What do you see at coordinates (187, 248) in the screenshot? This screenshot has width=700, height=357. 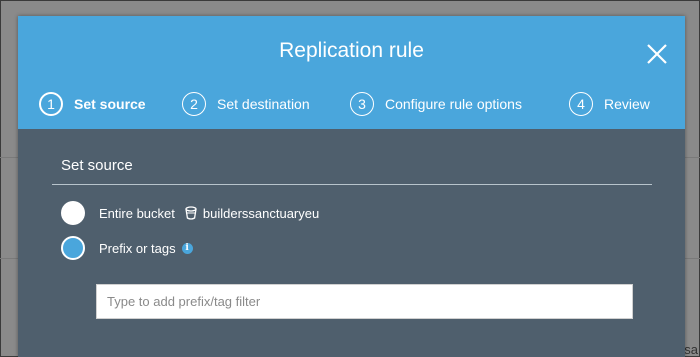 I see `info-icon: i` at bounding box center [187, 248].